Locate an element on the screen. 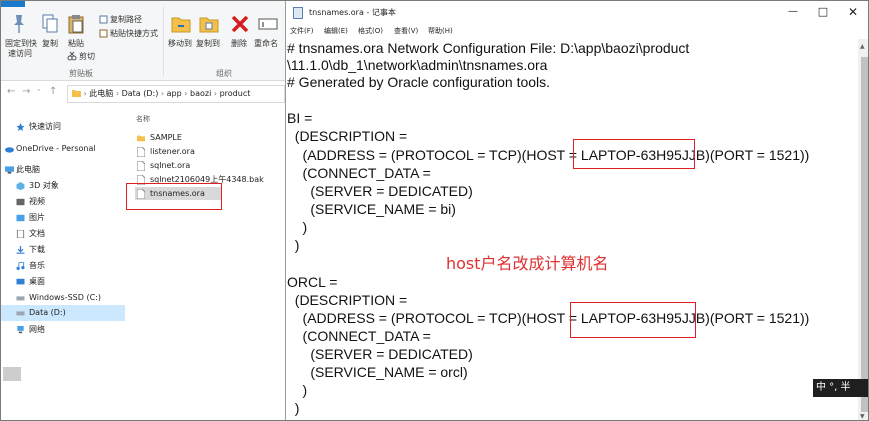 The height and width of the screenshot is (421, 869). nav-label: 桌面 is located at coordinates (37, 281).